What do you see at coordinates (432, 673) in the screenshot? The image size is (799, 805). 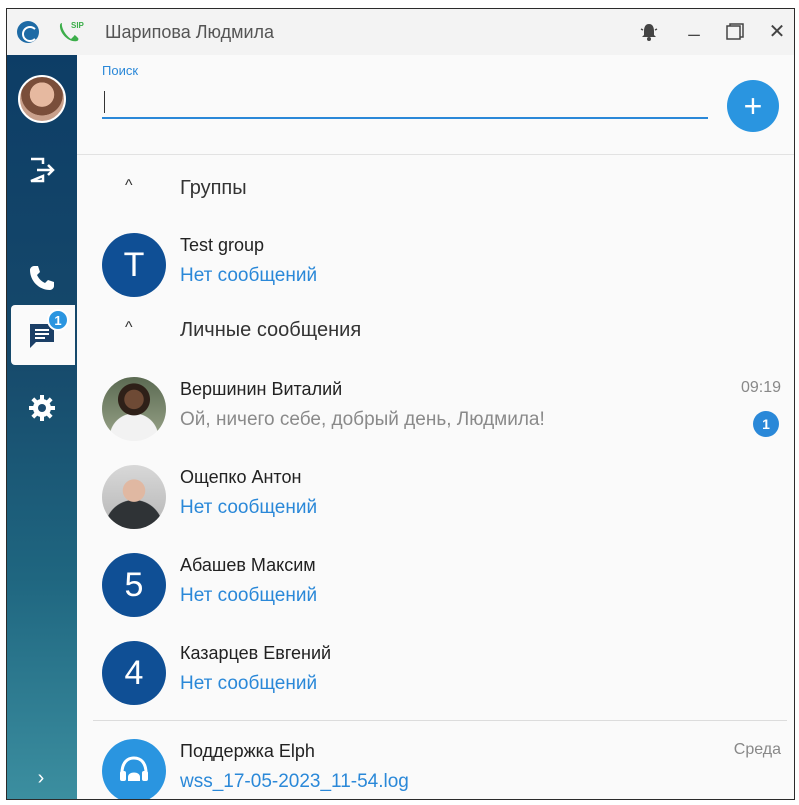 I see `list-item: 4 Казарцев Евгений Нет сообщений` at bounding box center [432, 673].